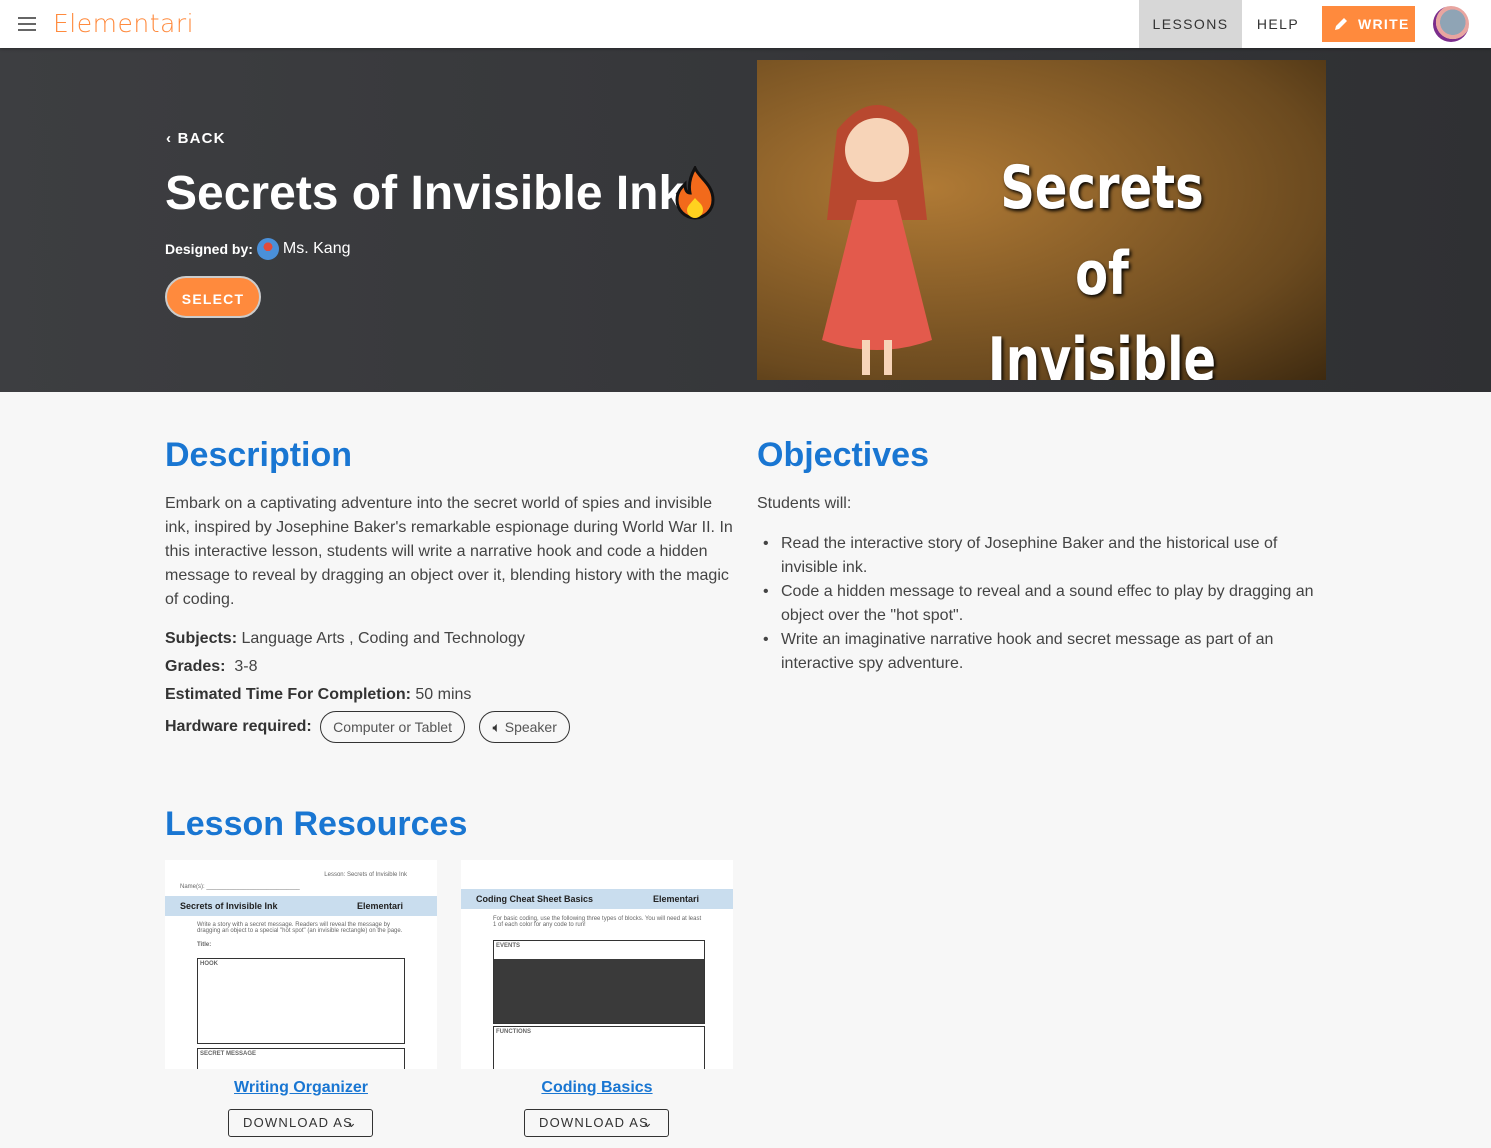 Image resolution: width=1491 pixels, height=1148 pixels. What do you see at coordinates (201, 138) in the screenshot?
I see `back-label: BACK` at bounding box center [201, 138].